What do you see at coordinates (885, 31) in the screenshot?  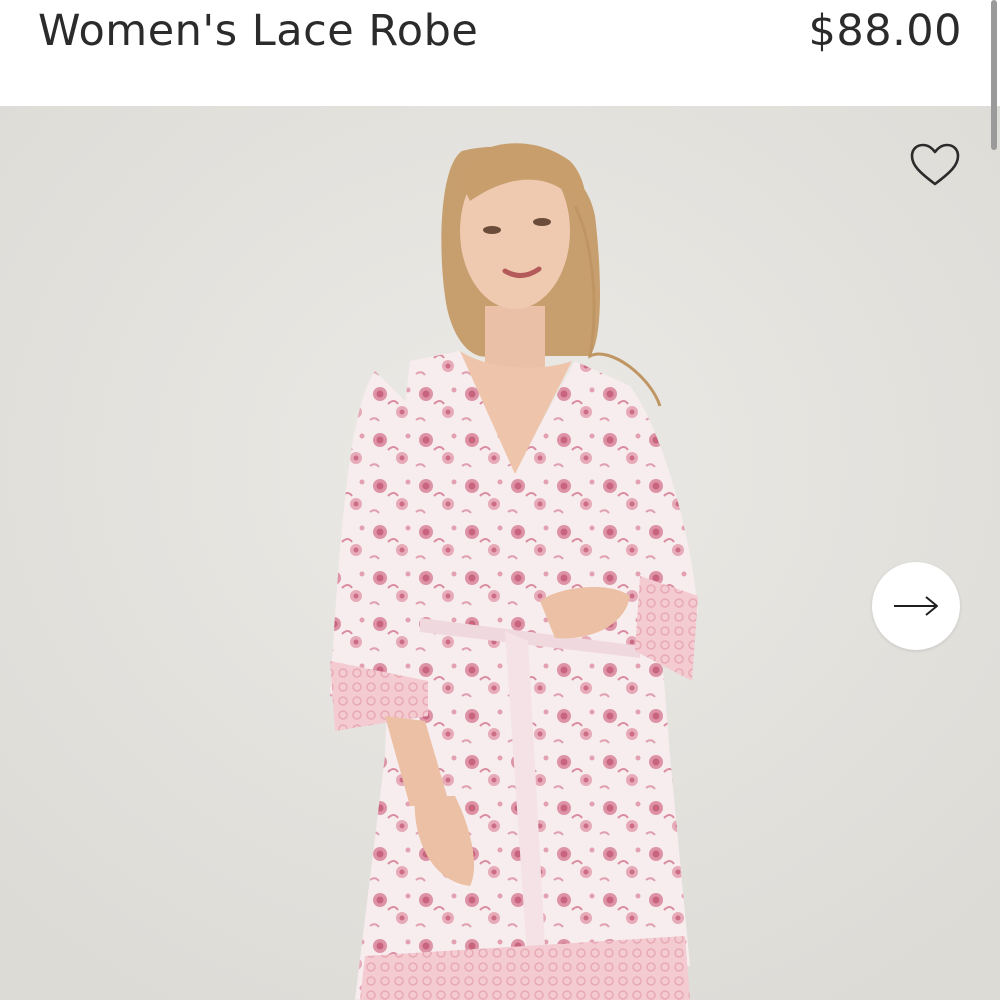 I see `product-price: $88.00` at bounding box center [885, 31].